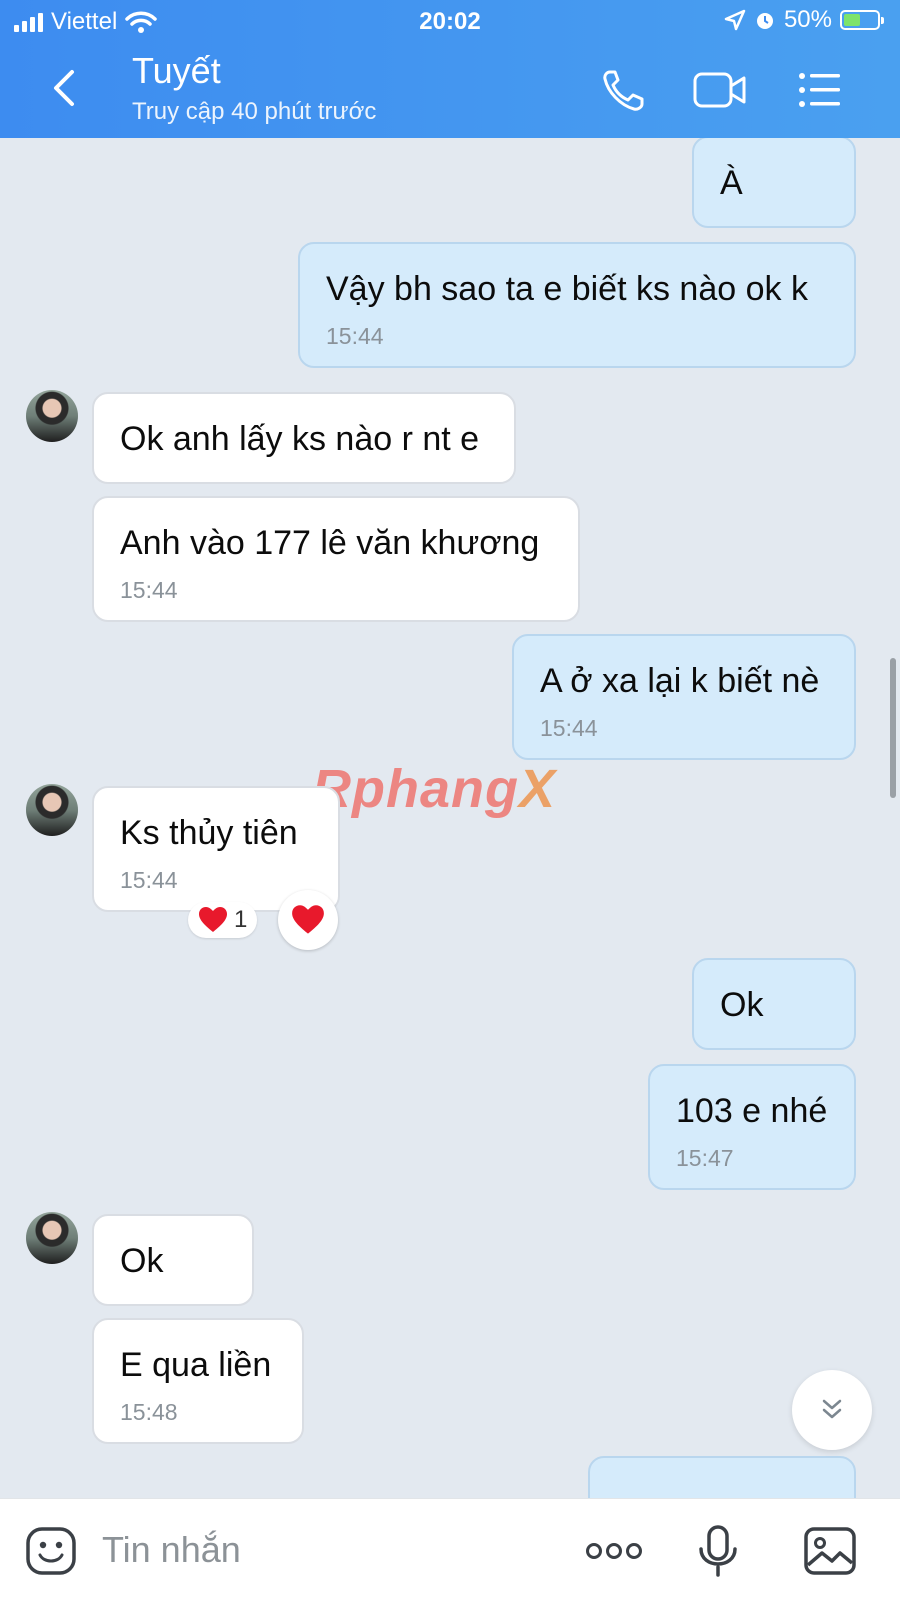 Image resolution: width=900 pixels, height=1601 pixels. Describe the element at coordinates (820, 90) in the screenshot. I see `list-menu-icon` at that location.